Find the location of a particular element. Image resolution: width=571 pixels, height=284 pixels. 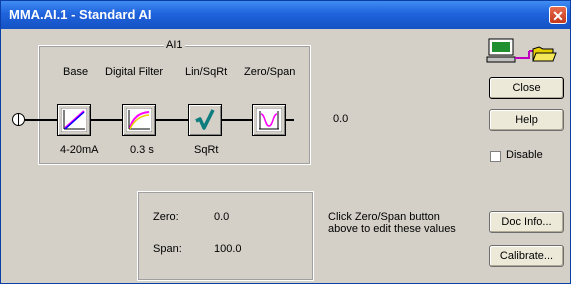

disable-checkbox is located at coordinates (495, 156).